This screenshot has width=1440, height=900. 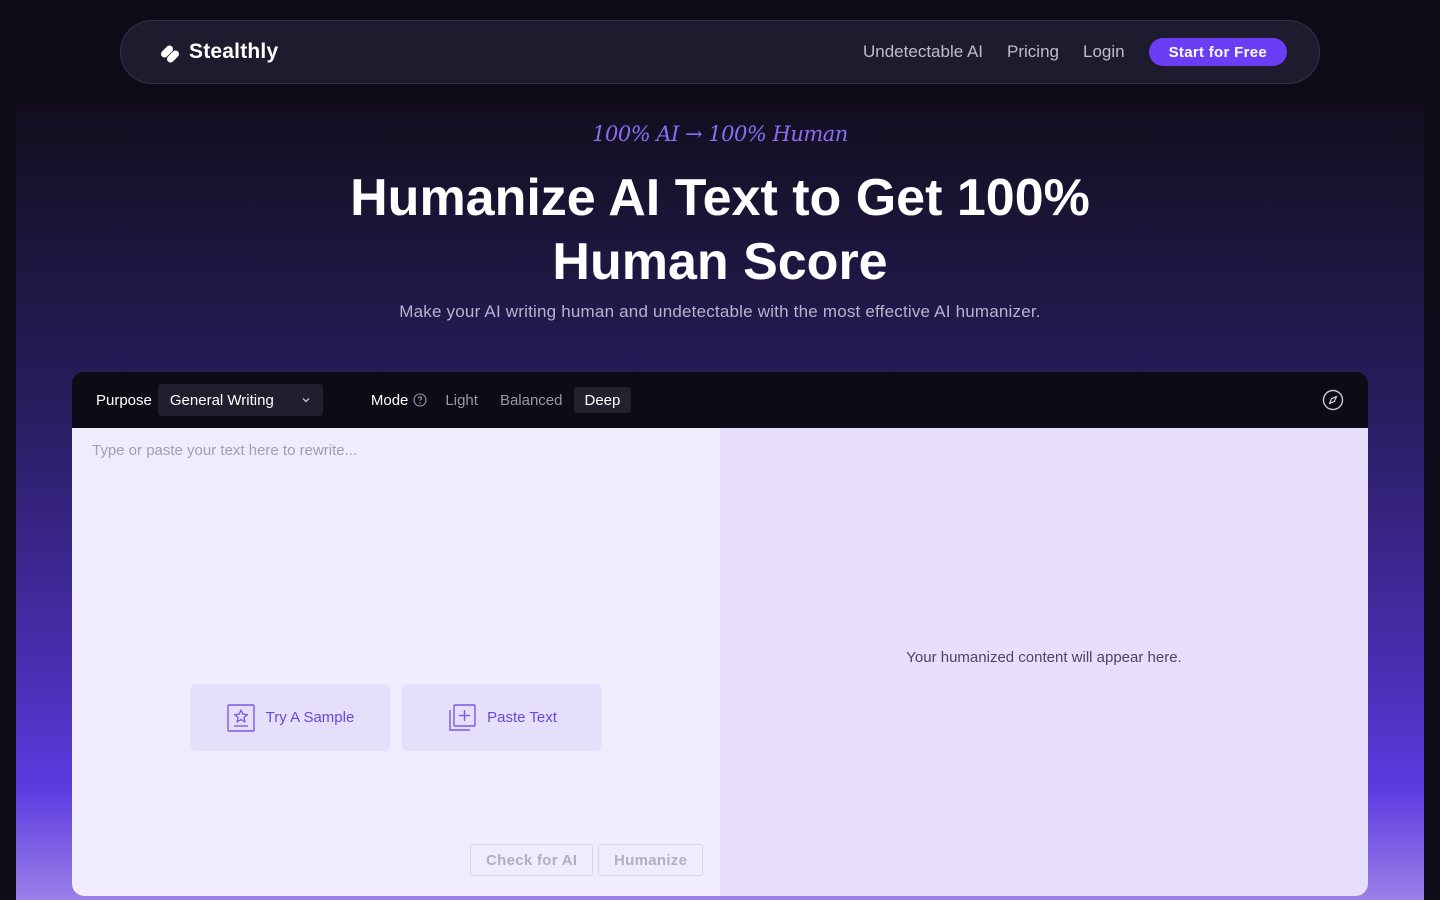 What do you see at coordinates (234, 51) in the screenshot?
I see `brand-name: Stealthly` at bounding box center [234, 51].